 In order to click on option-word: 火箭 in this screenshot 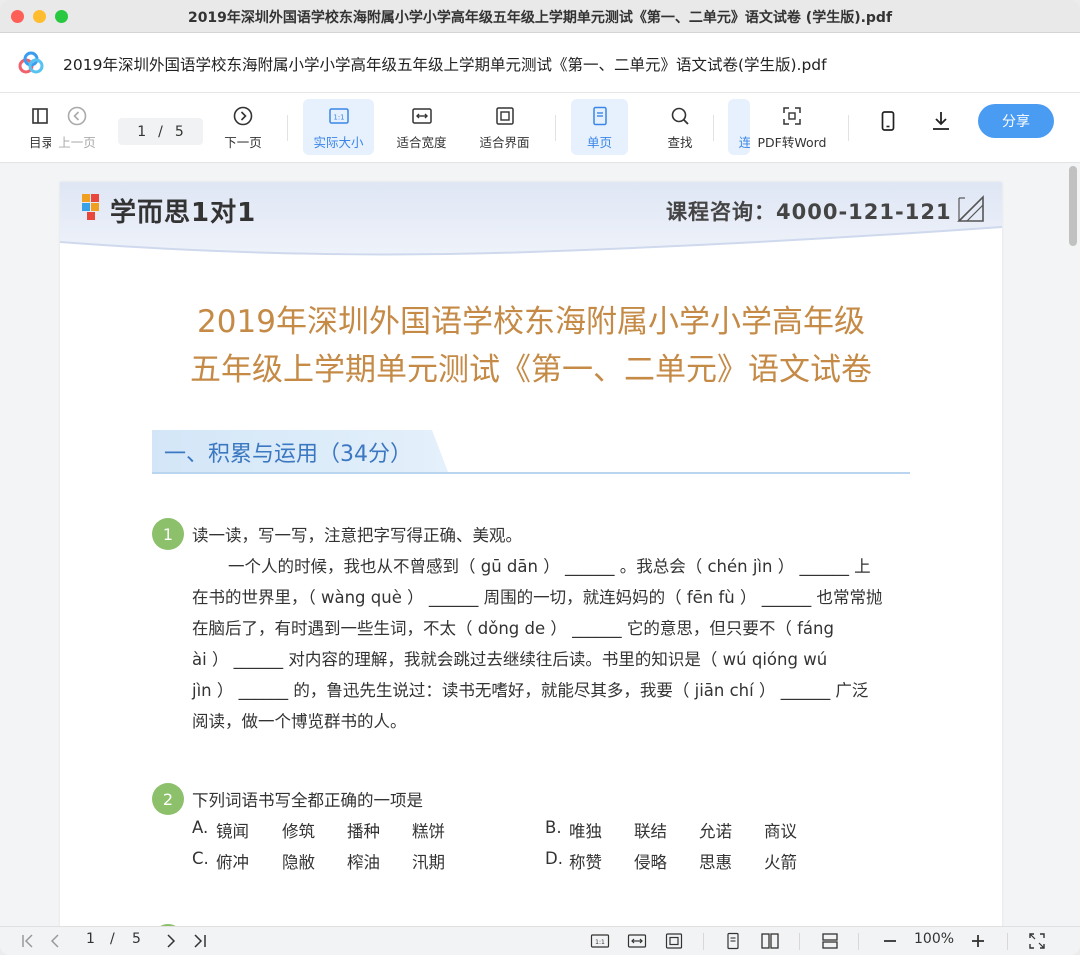, I will do `click(780, 862)`.